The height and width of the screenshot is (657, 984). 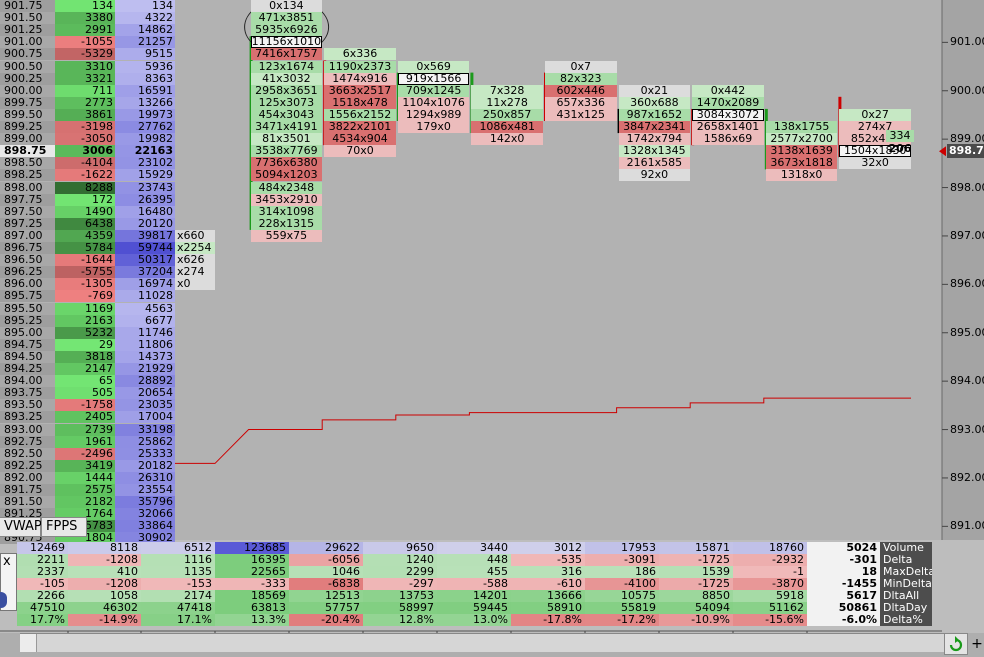 What do you see at coordinates (85, 417) in the screenshot?
I see `ladder-delta: 2405` at bounding box center [85, 417].